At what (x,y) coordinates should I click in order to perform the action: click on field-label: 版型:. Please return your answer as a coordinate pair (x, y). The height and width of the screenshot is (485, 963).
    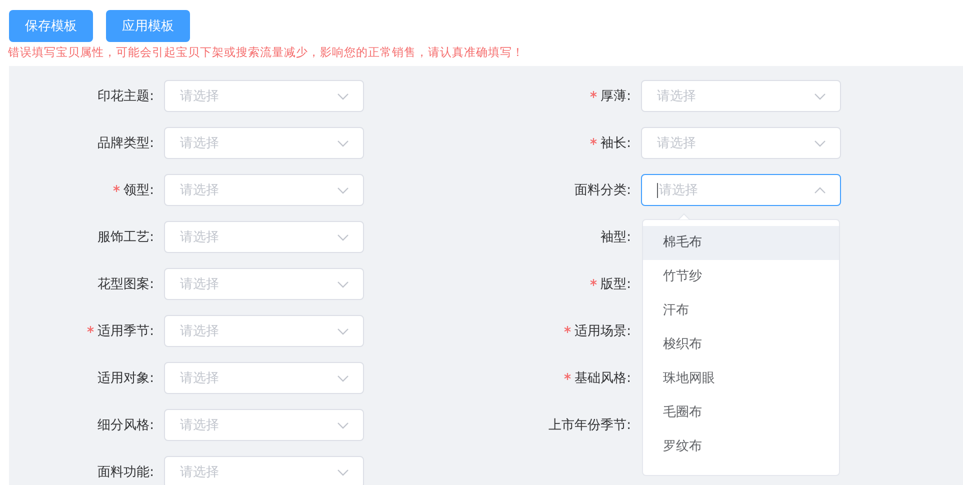
    Looking at the image, I should click on (615, 284).